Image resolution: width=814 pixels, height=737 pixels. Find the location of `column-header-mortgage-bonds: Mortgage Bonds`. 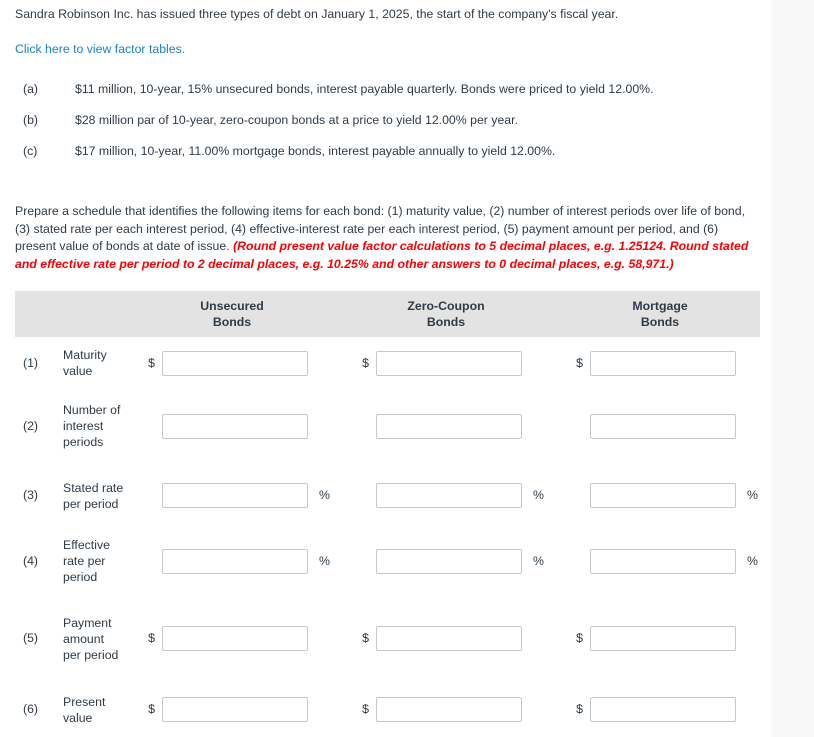

column-header-mortgage-bonds: Mortgage Bonds is located at coordinates (660, 314).